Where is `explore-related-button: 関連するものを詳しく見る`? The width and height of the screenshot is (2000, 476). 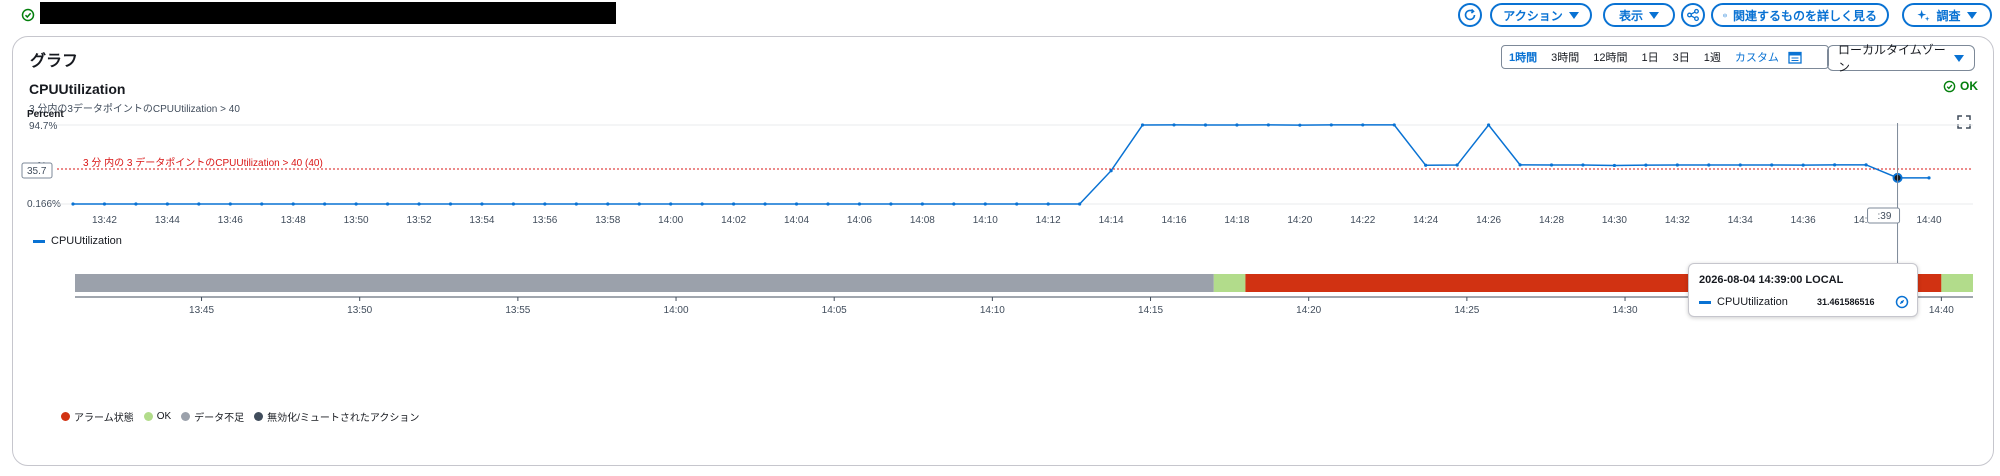
explore-related-button: 関連するものを詳しく見る is located at coordinates (1800, 15).